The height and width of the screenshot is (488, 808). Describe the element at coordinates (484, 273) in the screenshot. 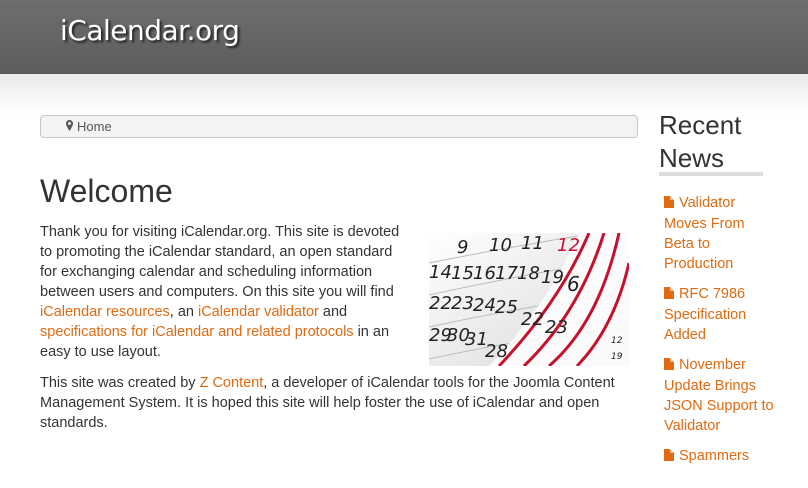

I see `cal-num: 16` at that location.